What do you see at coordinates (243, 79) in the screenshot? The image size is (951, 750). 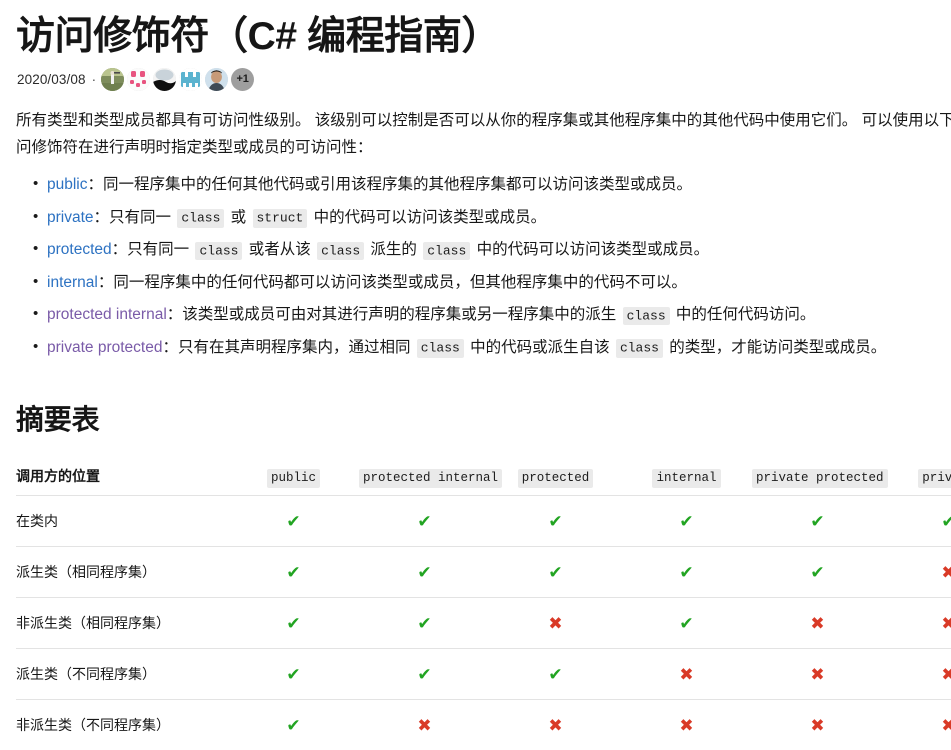 I see `avatar-overflow-count: +1` at bounding box center [243, 79].